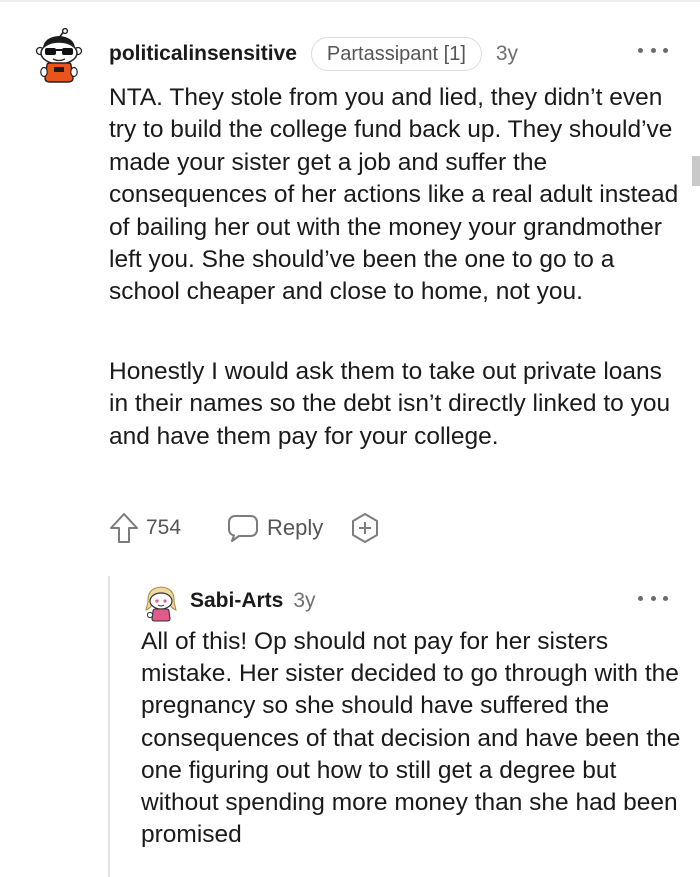  I want to click on add-award-button, so click(365, 528).